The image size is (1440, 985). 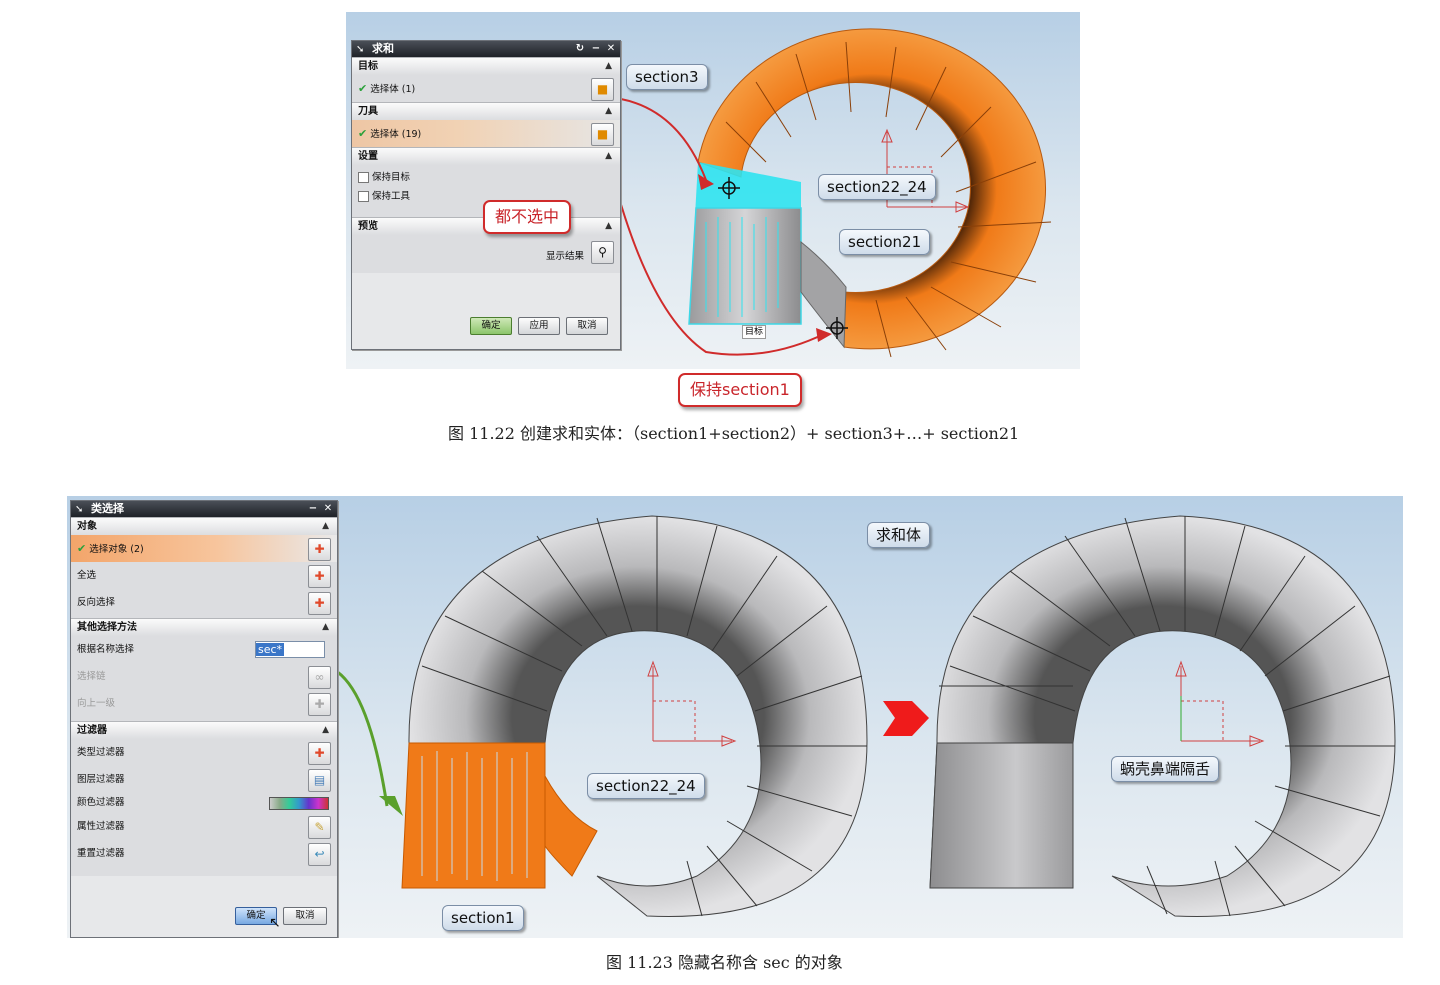 What do you see at coordinates (360, 49) in the screenshot?
I see `dialog-pointer-icon: ➘` at bounding box center [360, 49].